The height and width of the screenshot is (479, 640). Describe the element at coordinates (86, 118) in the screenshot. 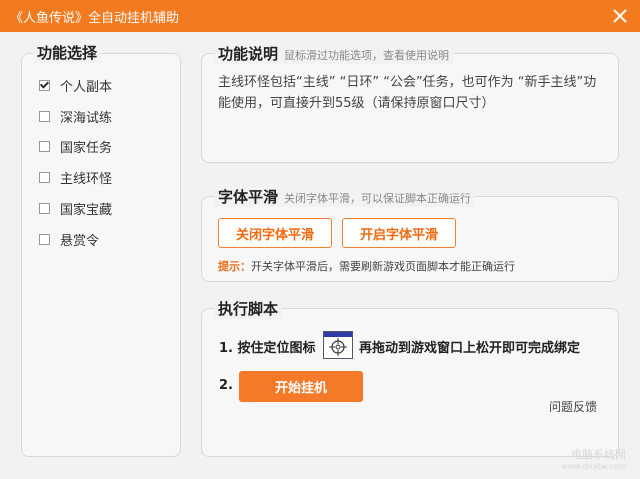

I see `option-label: 深海试练` at that location.